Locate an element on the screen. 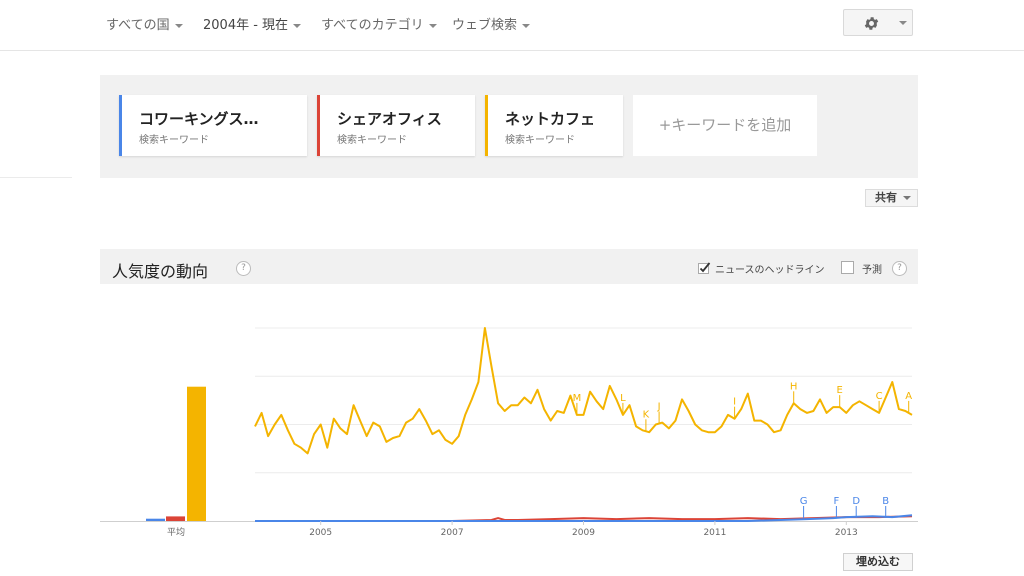 The height and width of the screenshot is (576, 1024). trend-title: 人気度の動向 is located at coordinates (160, 271).